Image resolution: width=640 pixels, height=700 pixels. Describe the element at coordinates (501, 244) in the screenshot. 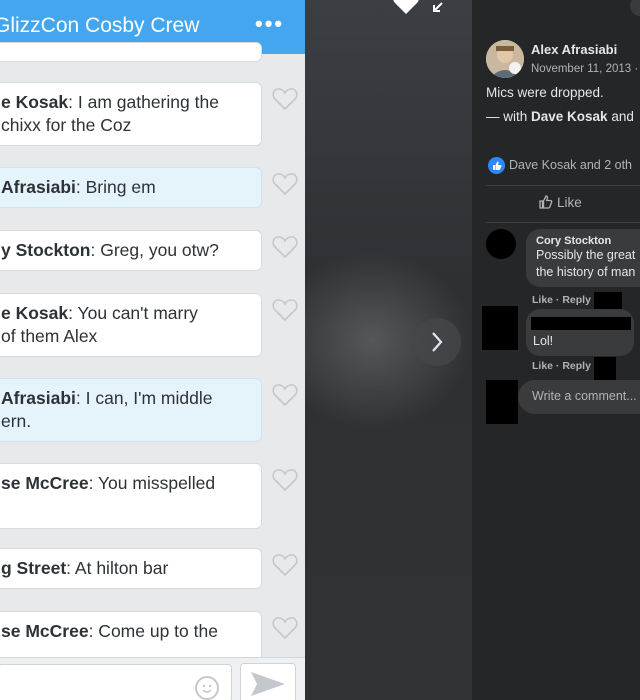

I see `commenter-avatar` at that location.